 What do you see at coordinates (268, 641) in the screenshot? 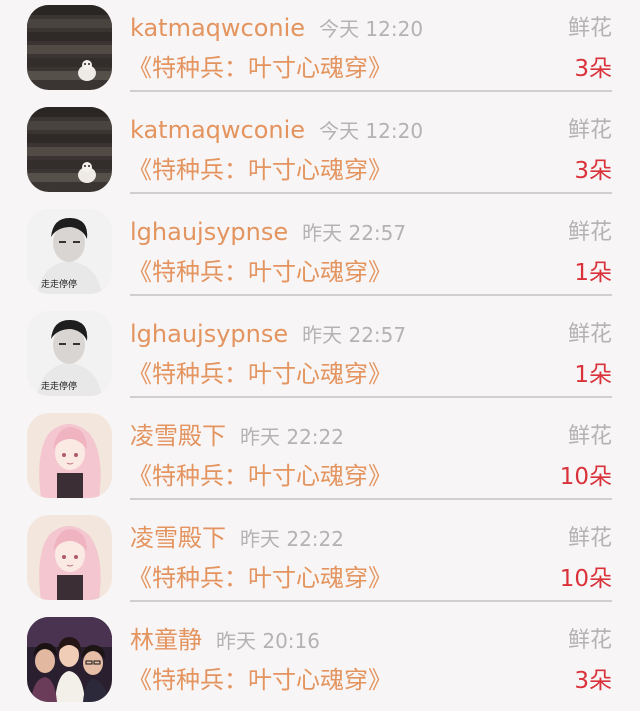
I see `timestamp: 昨天 20:16` at bounding box center [268, 641].